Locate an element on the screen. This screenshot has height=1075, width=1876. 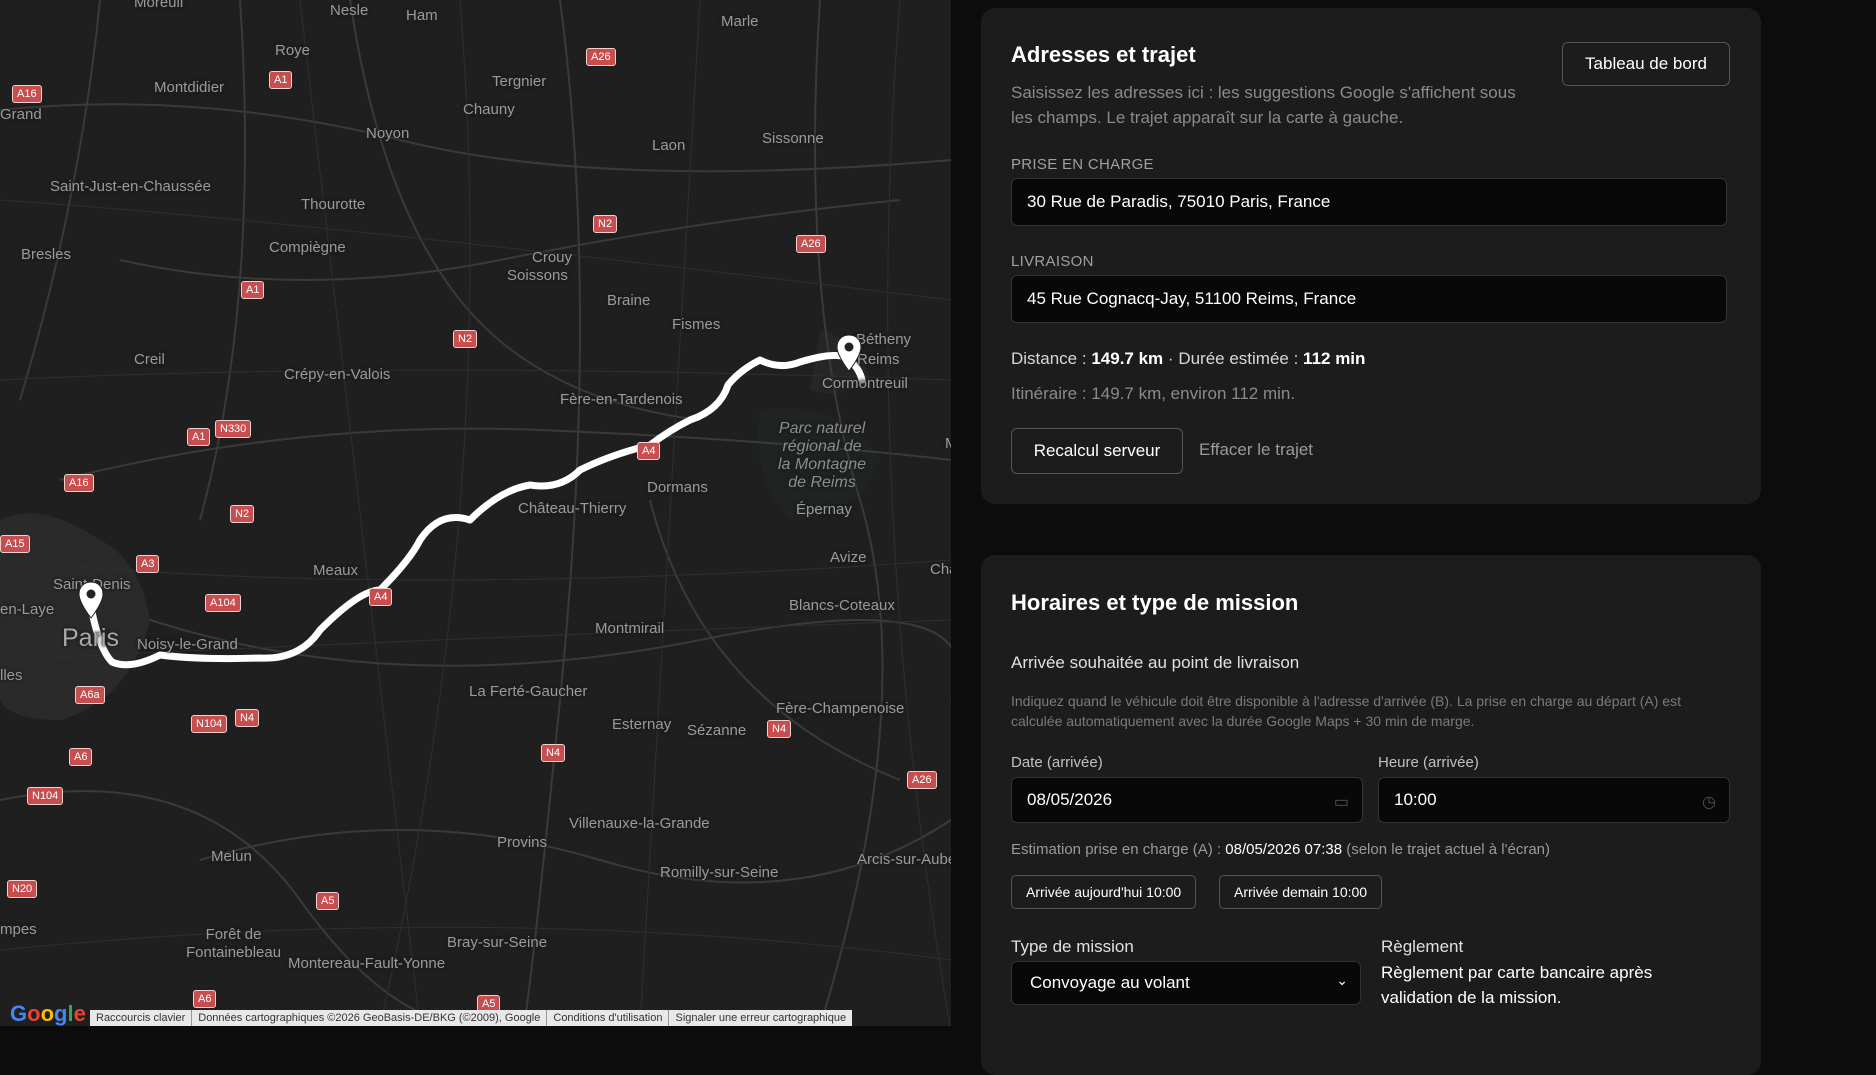
place-crouy: Crouy is located at coordinates (552, 257).